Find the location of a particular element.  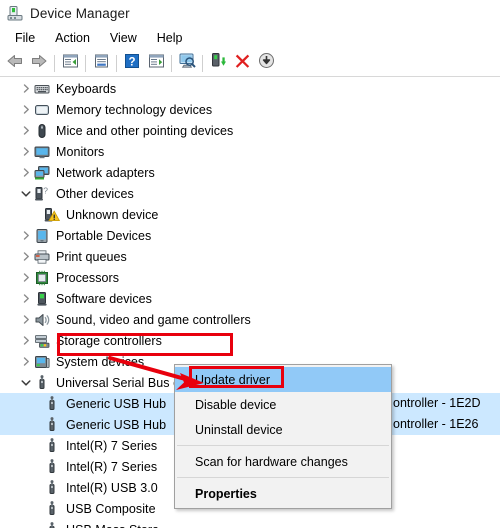

menu-view: View is located at coordinates (123, 38).